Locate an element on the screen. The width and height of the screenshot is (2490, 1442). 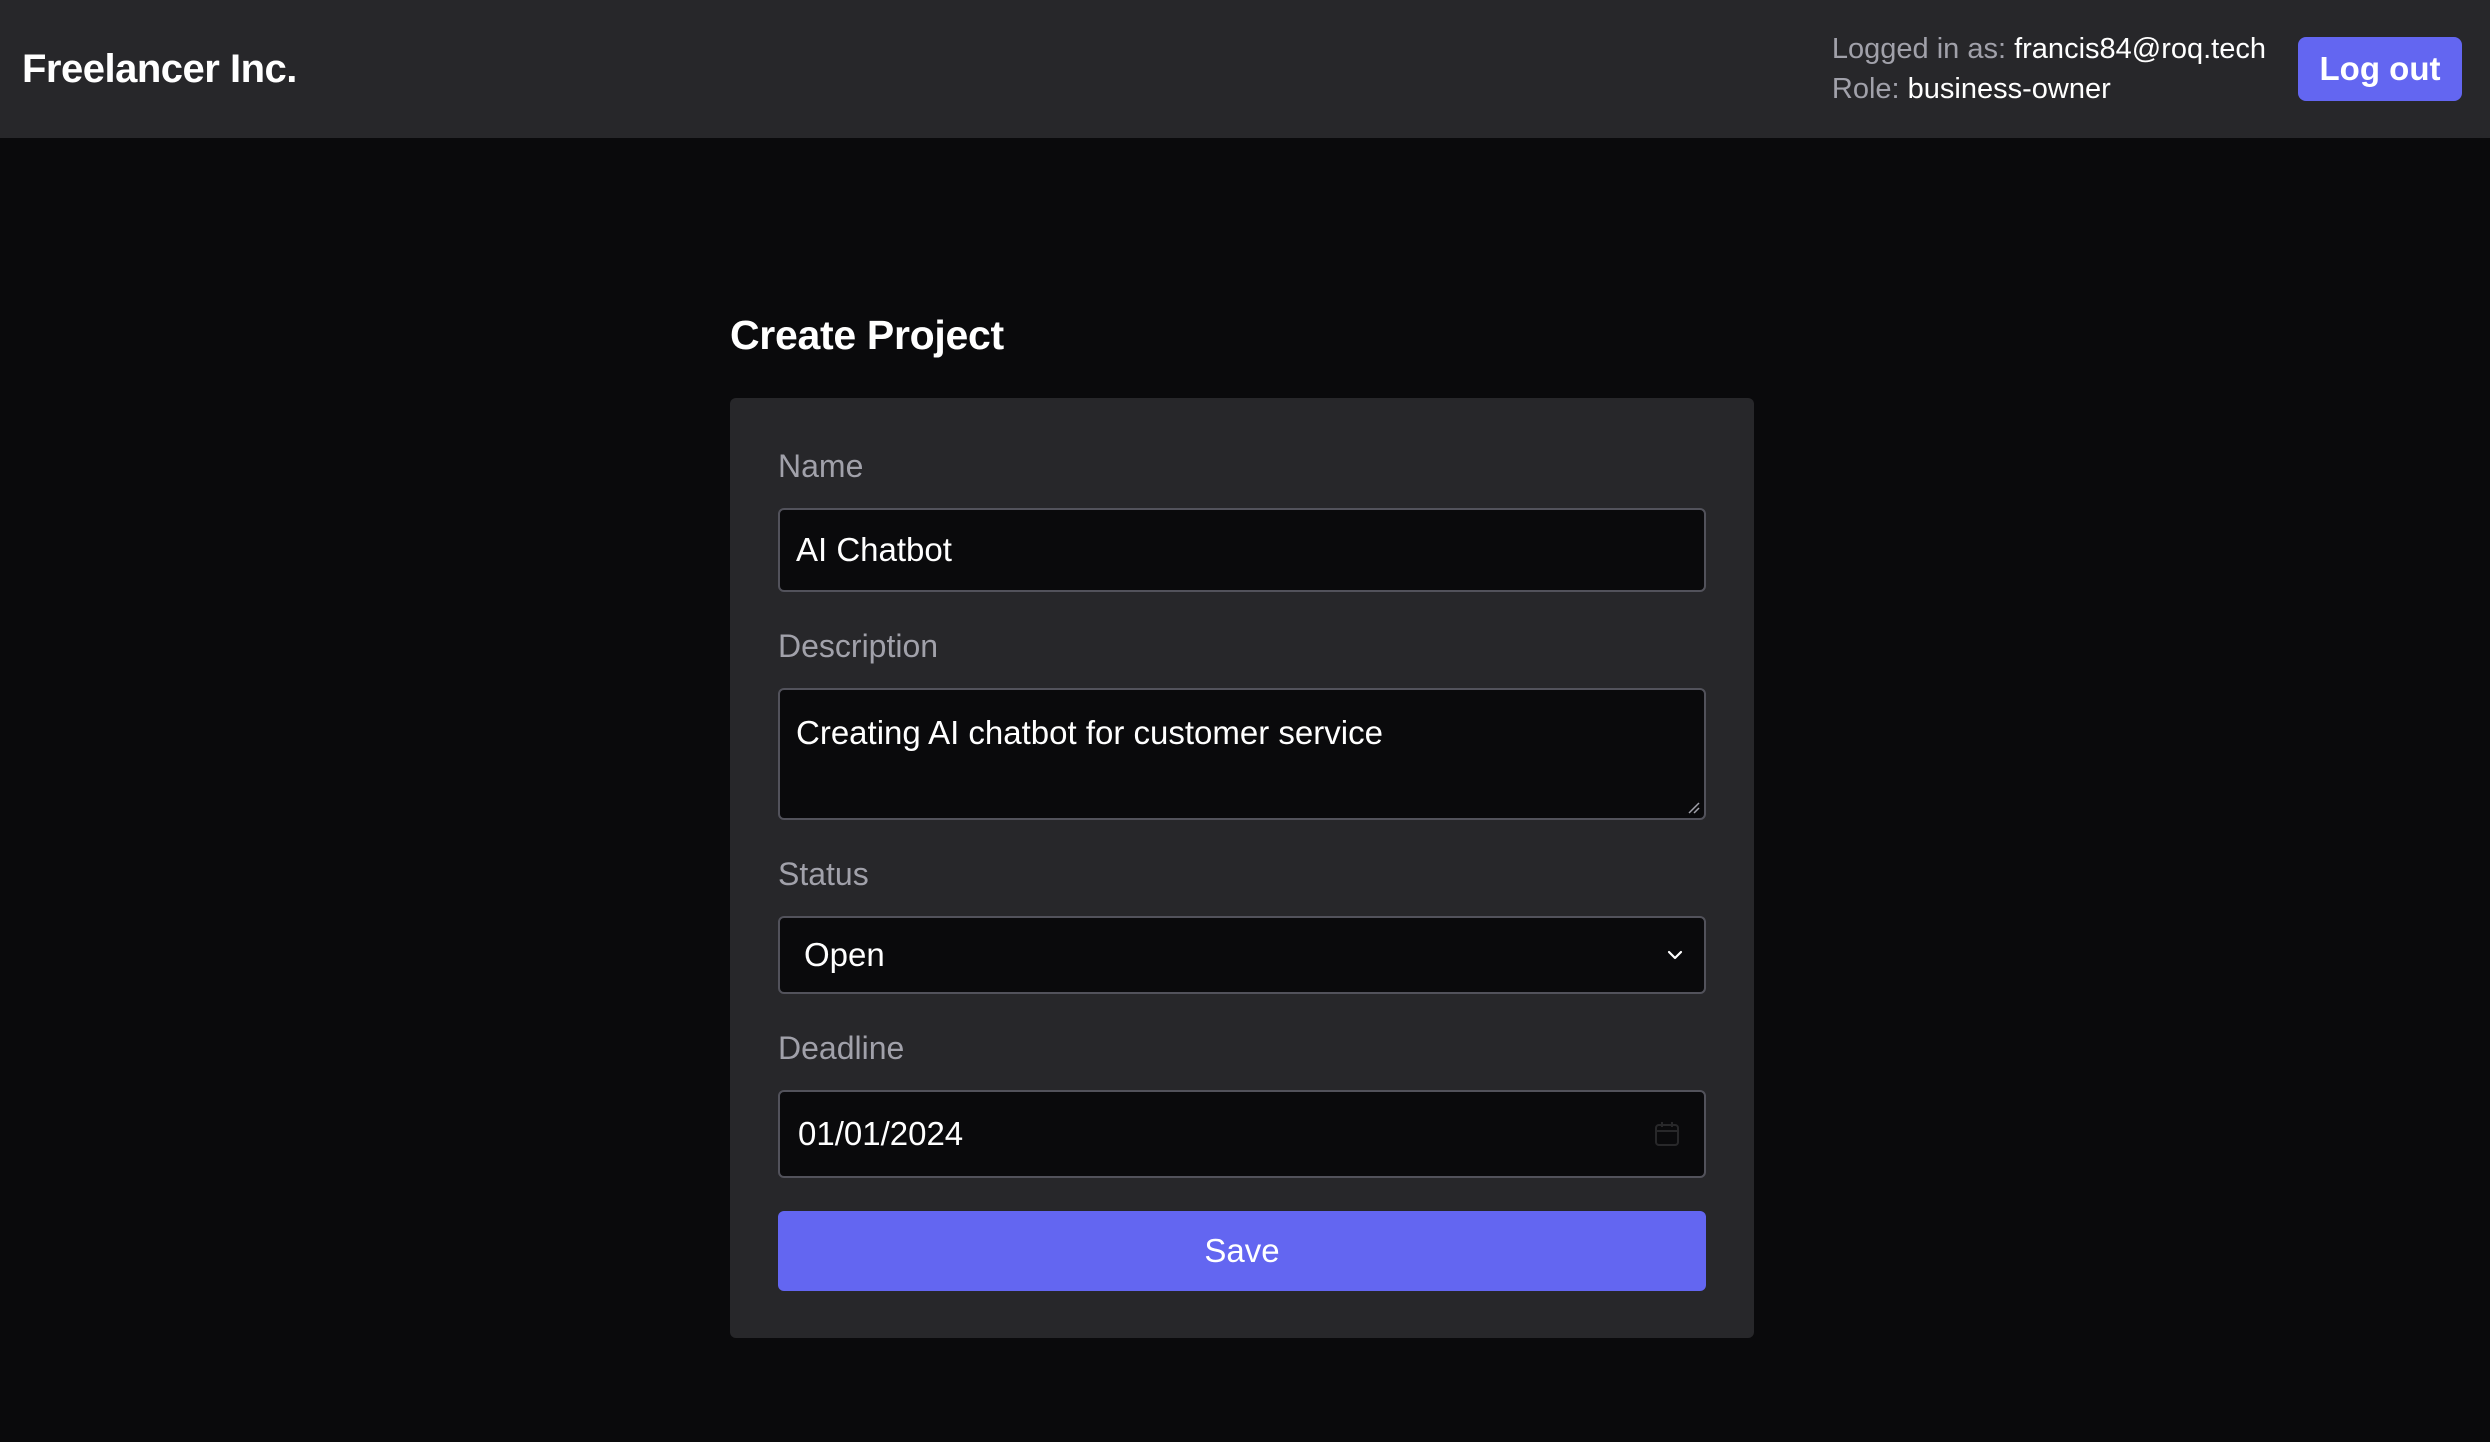
logout-button: Log out is located at coordinates (2380, 69).